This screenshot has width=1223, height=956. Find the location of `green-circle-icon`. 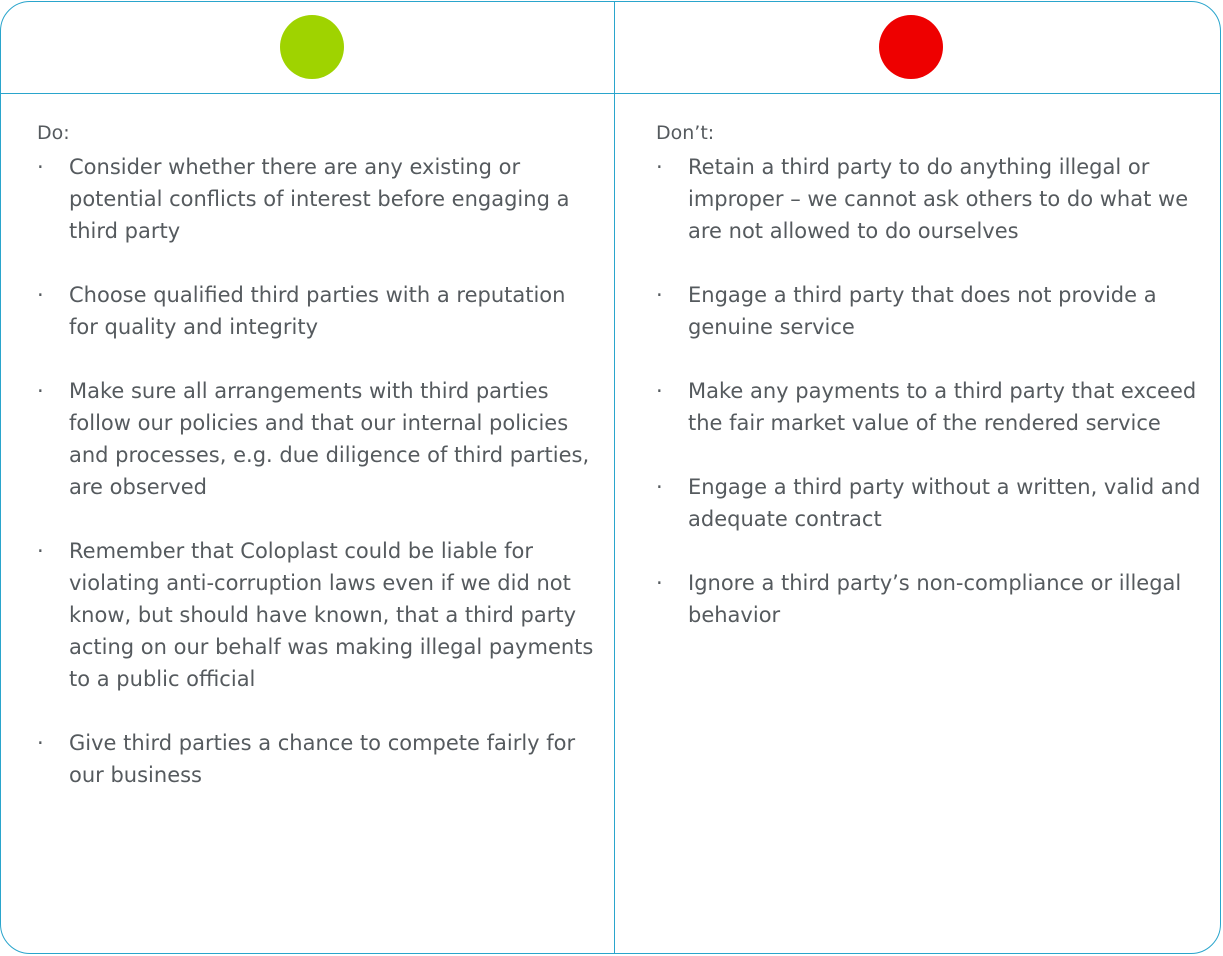

green-circle-icon is located at coordinates (312, 47).